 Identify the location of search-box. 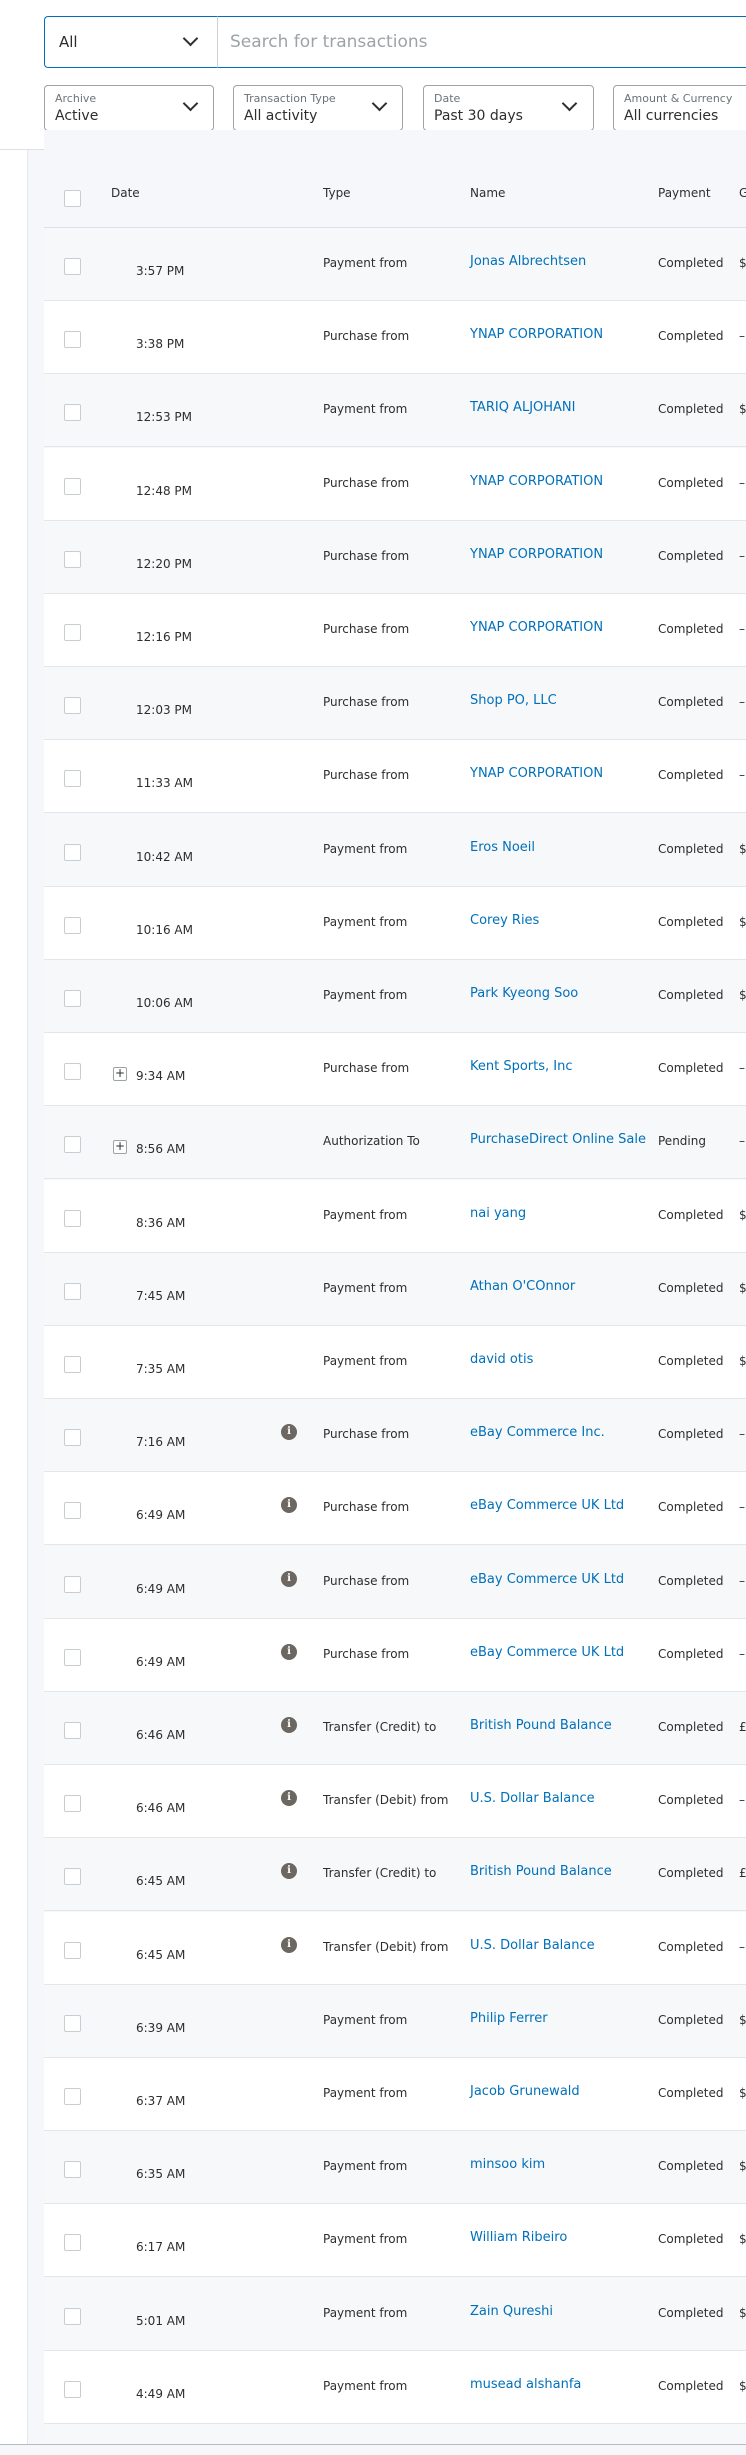
(481, 42).